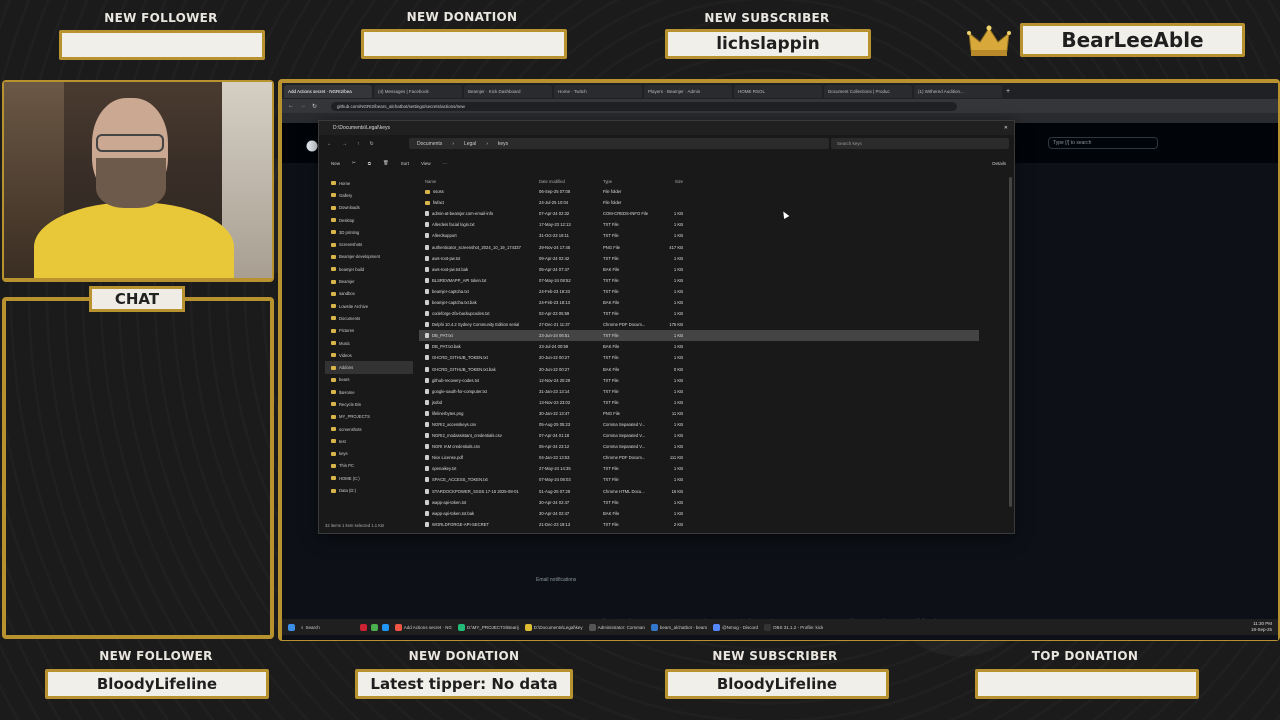 The height and width of the screenshot is (720, 1280). Describe the element at coordinates (369, 281) in the screenshot. I see `nav-pane-item: Beamjer` at that location.